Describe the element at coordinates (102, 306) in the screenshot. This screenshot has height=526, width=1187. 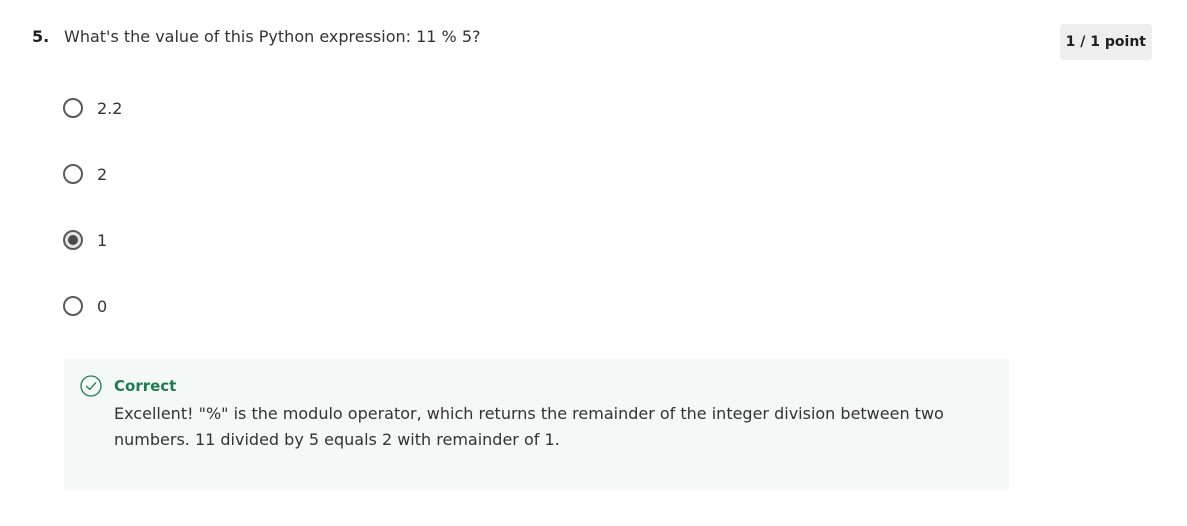
I see `option-label: 0` at that location.